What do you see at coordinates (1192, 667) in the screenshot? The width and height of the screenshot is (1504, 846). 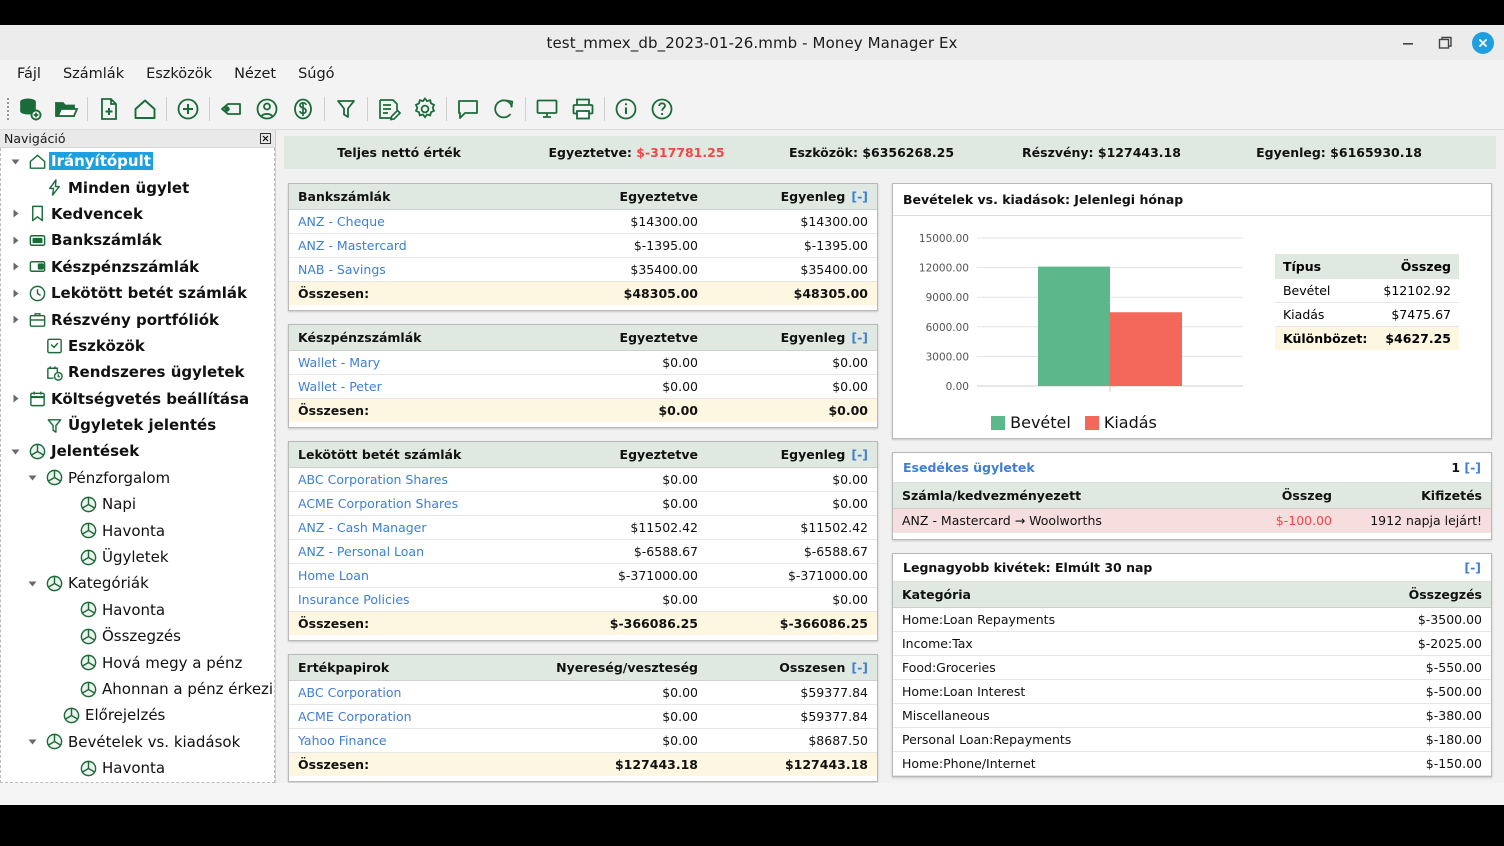 I see `withdrawal-row: Food:Groceries $-550.00` at bounding box center [1192, 667].